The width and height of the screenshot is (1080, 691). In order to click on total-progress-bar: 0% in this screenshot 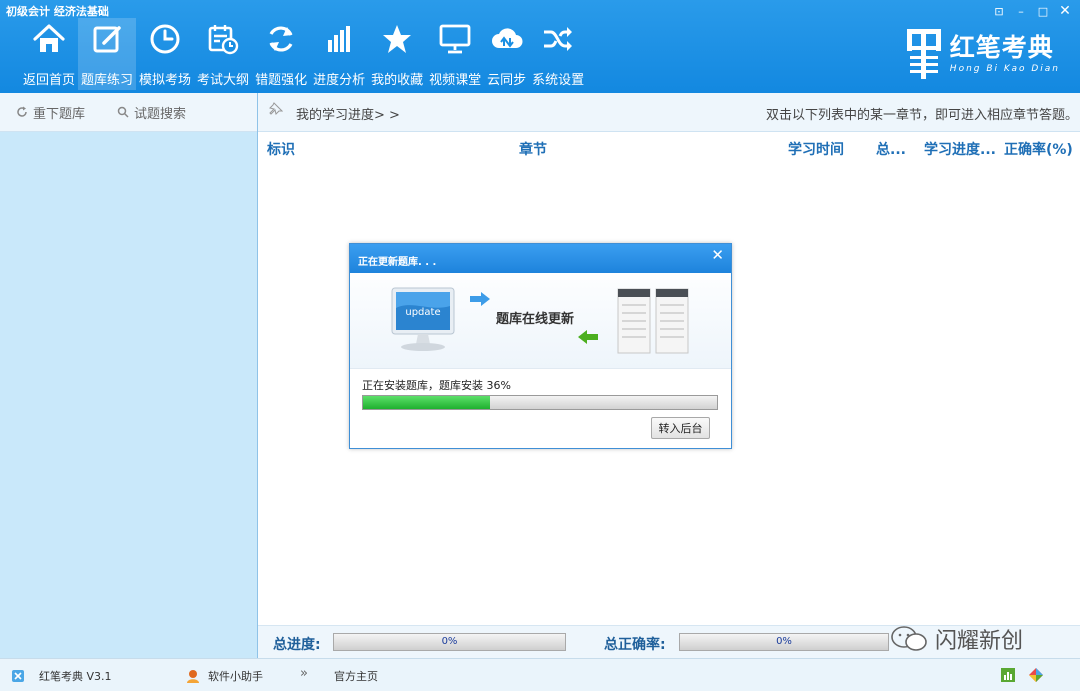, I will do `click(449, 642)`.